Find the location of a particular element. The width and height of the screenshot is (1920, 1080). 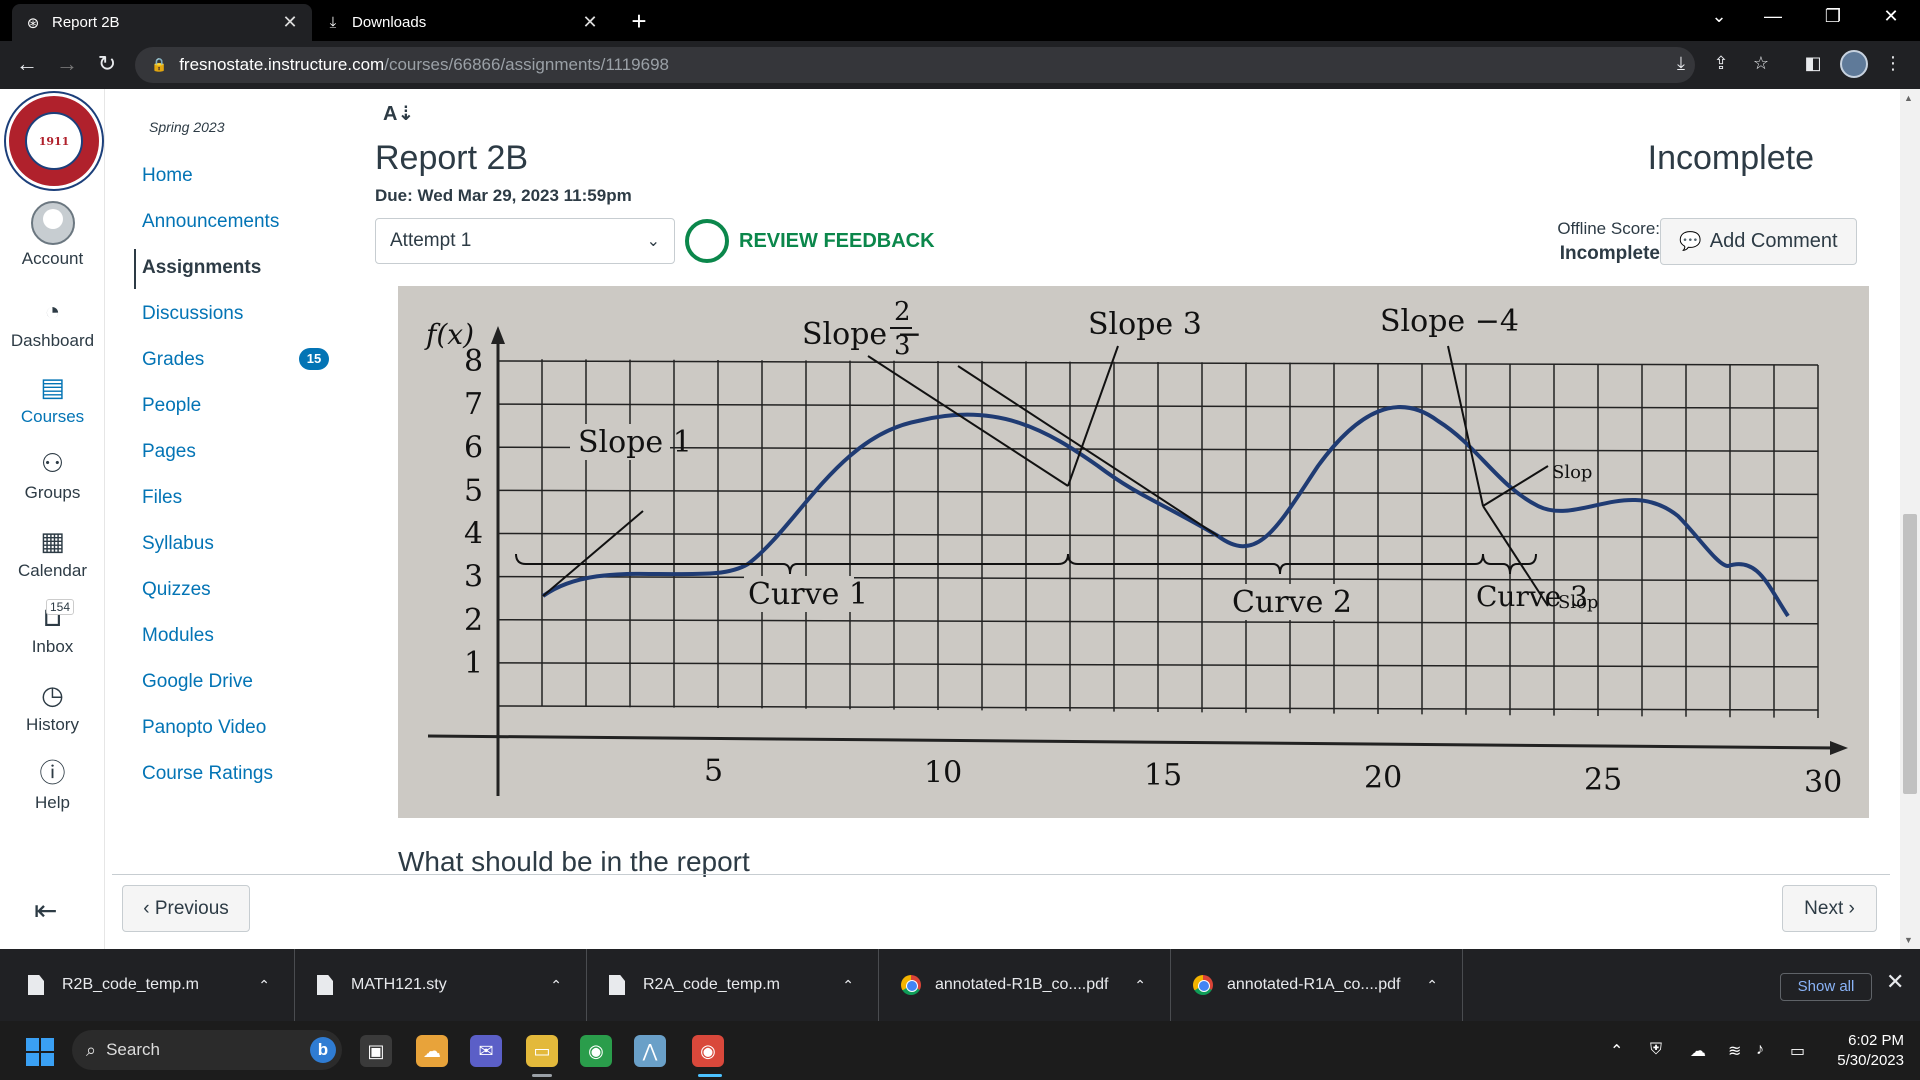

course-nav-files: Files is located at coordinates (162, 498).